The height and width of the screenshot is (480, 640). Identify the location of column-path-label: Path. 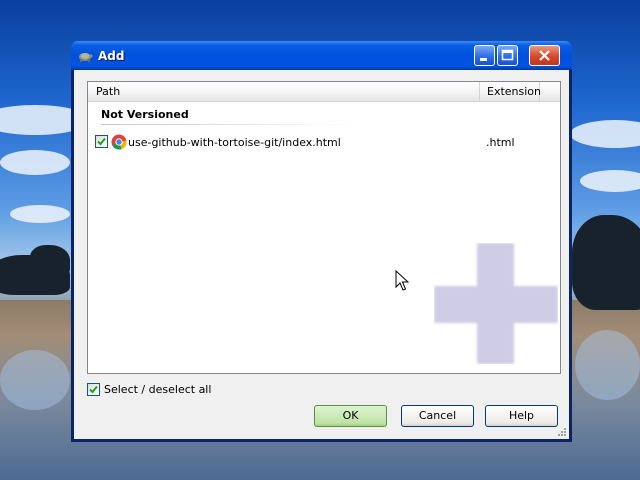
(108, 91).